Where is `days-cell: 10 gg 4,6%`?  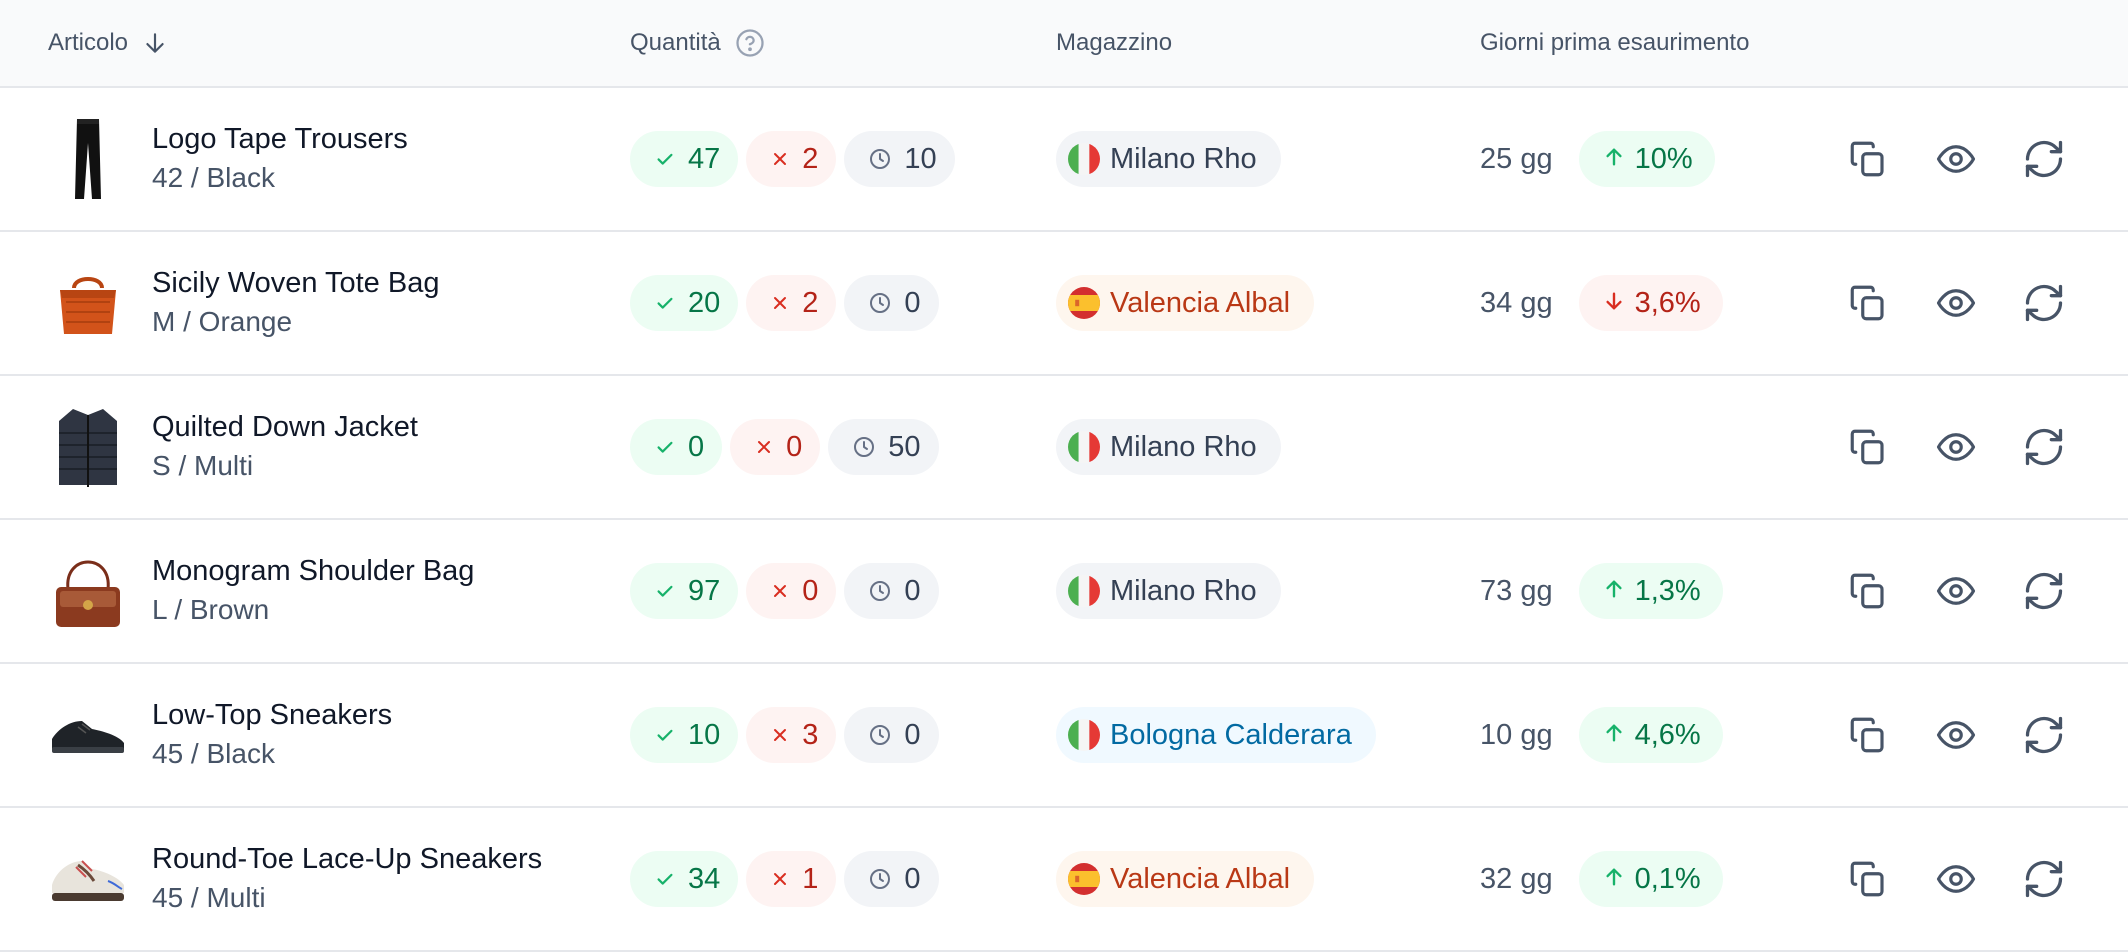
days-cell: 10 gg 4,6% is located at coordinates (1601, 735).